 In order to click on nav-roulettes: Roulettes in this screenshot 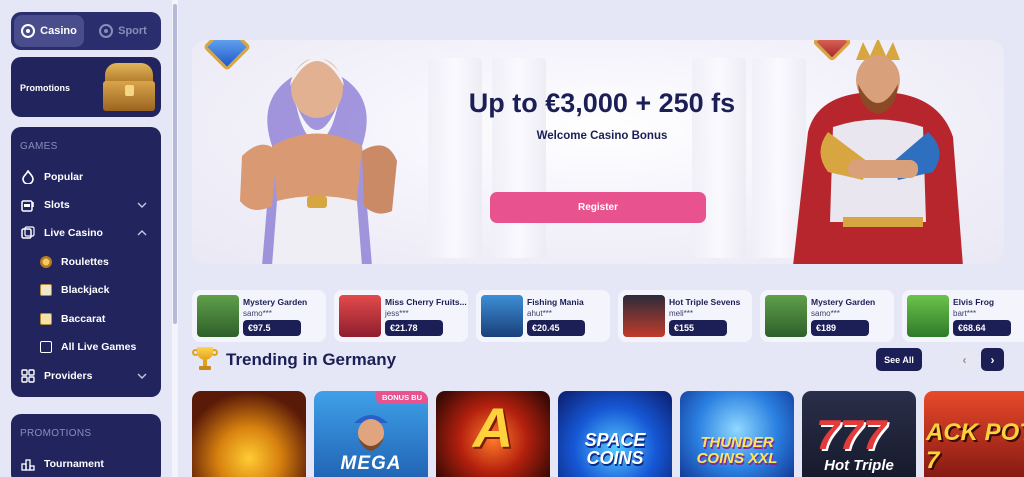, I will do `click(86, 262)`.